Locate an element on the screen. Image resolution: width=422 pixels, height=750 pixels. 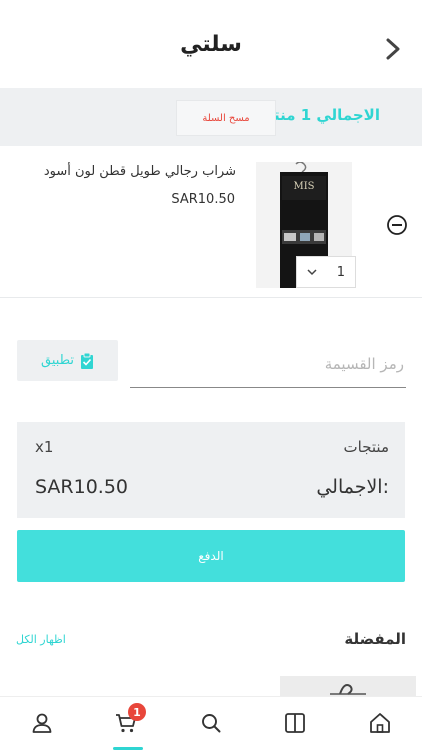
chevron-down-icon is located at coordinates (312, 272).